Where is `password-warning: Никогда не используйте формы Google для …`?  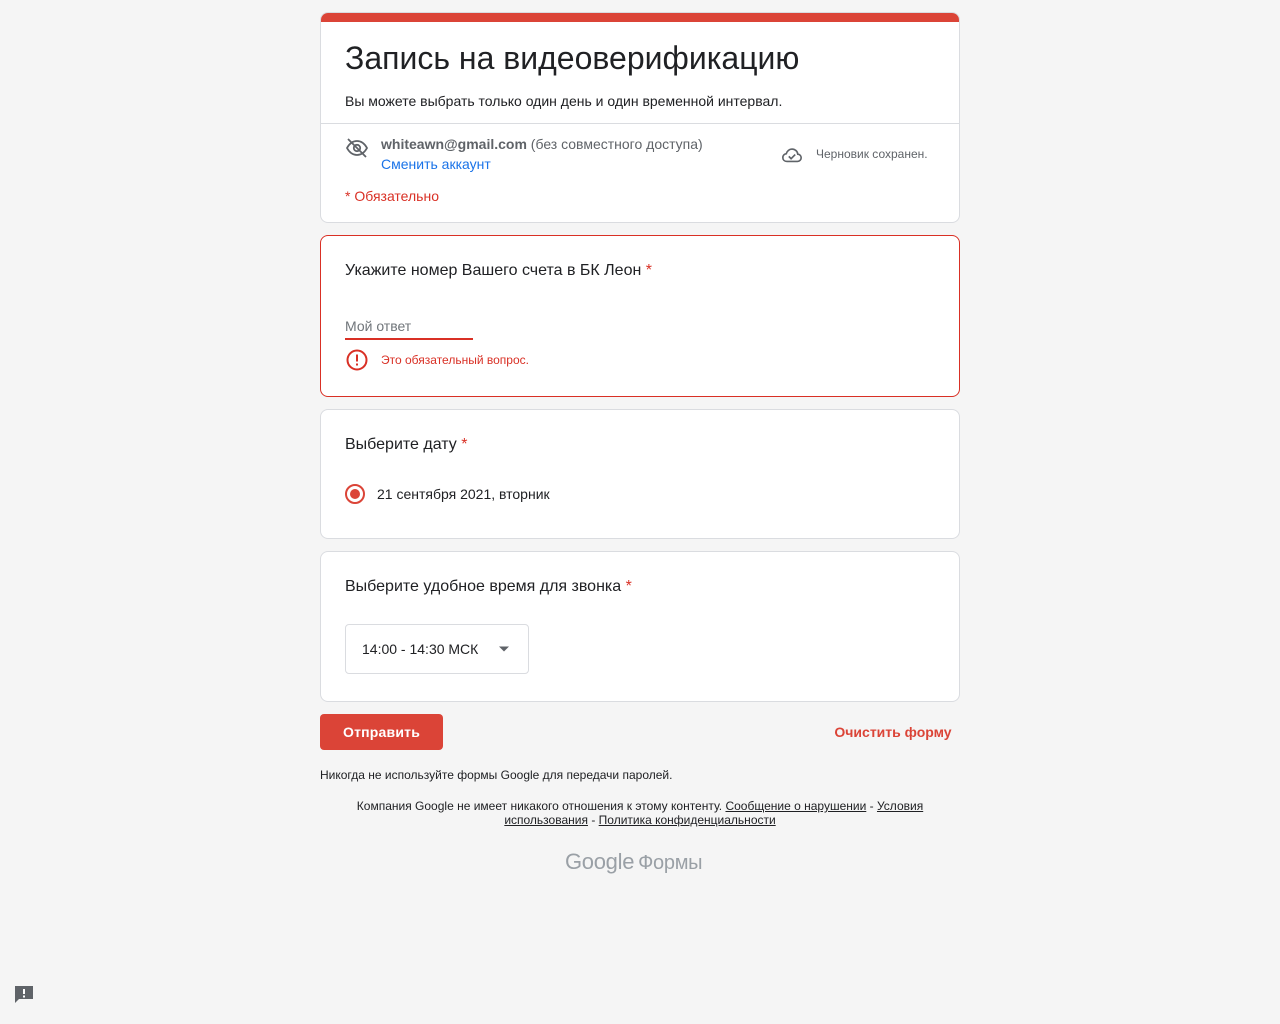
password-warning: Никогда не используйте формы Google для … is located at coordinates (496, 775).